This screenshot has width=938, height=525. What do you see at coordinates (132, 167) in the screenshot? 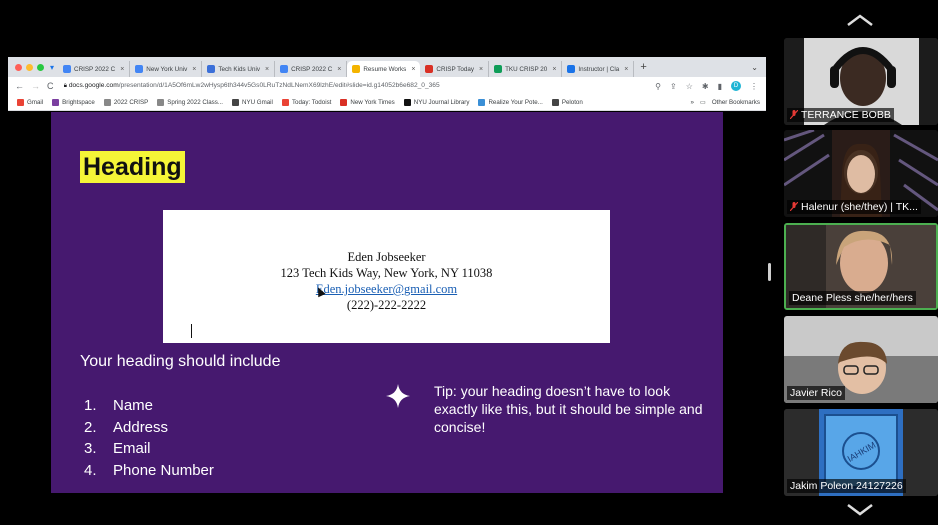
I see `slide-heading: Heading` at bounding box center [132, 167].